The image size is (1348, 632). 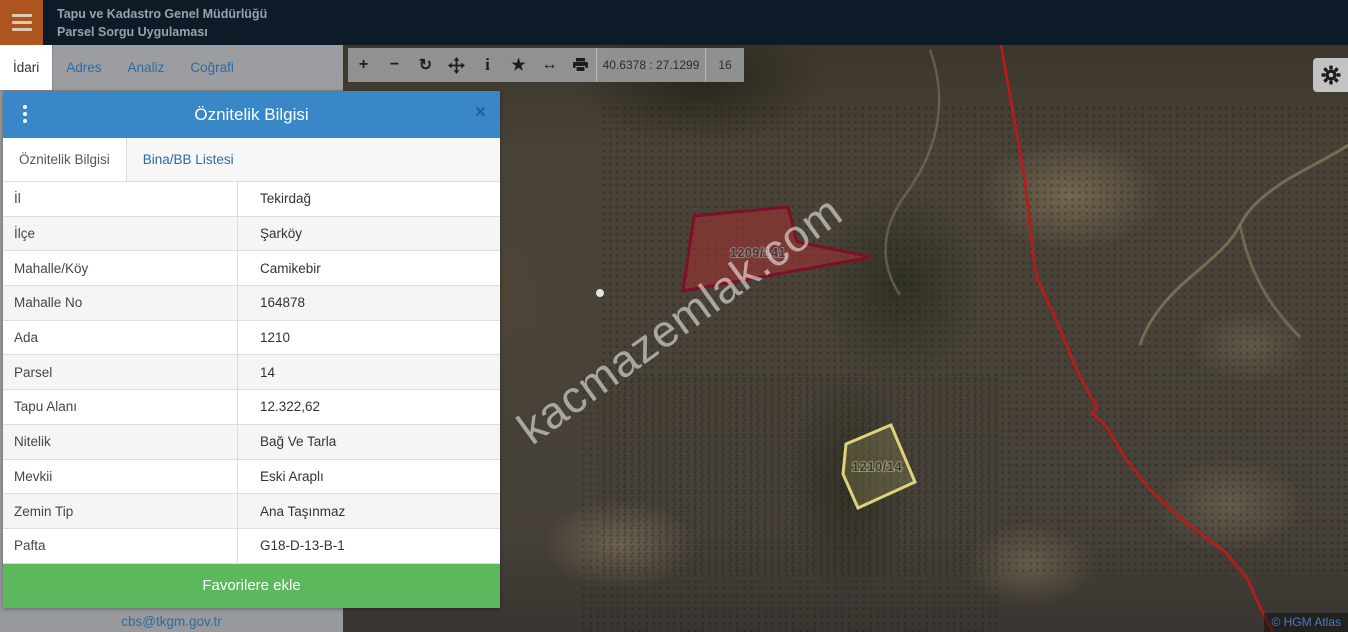 What do you see at coordinates (286, 199) in the screenshot?
I see `attribute-value: Tekirdağ` at bounding box center [286, 199].